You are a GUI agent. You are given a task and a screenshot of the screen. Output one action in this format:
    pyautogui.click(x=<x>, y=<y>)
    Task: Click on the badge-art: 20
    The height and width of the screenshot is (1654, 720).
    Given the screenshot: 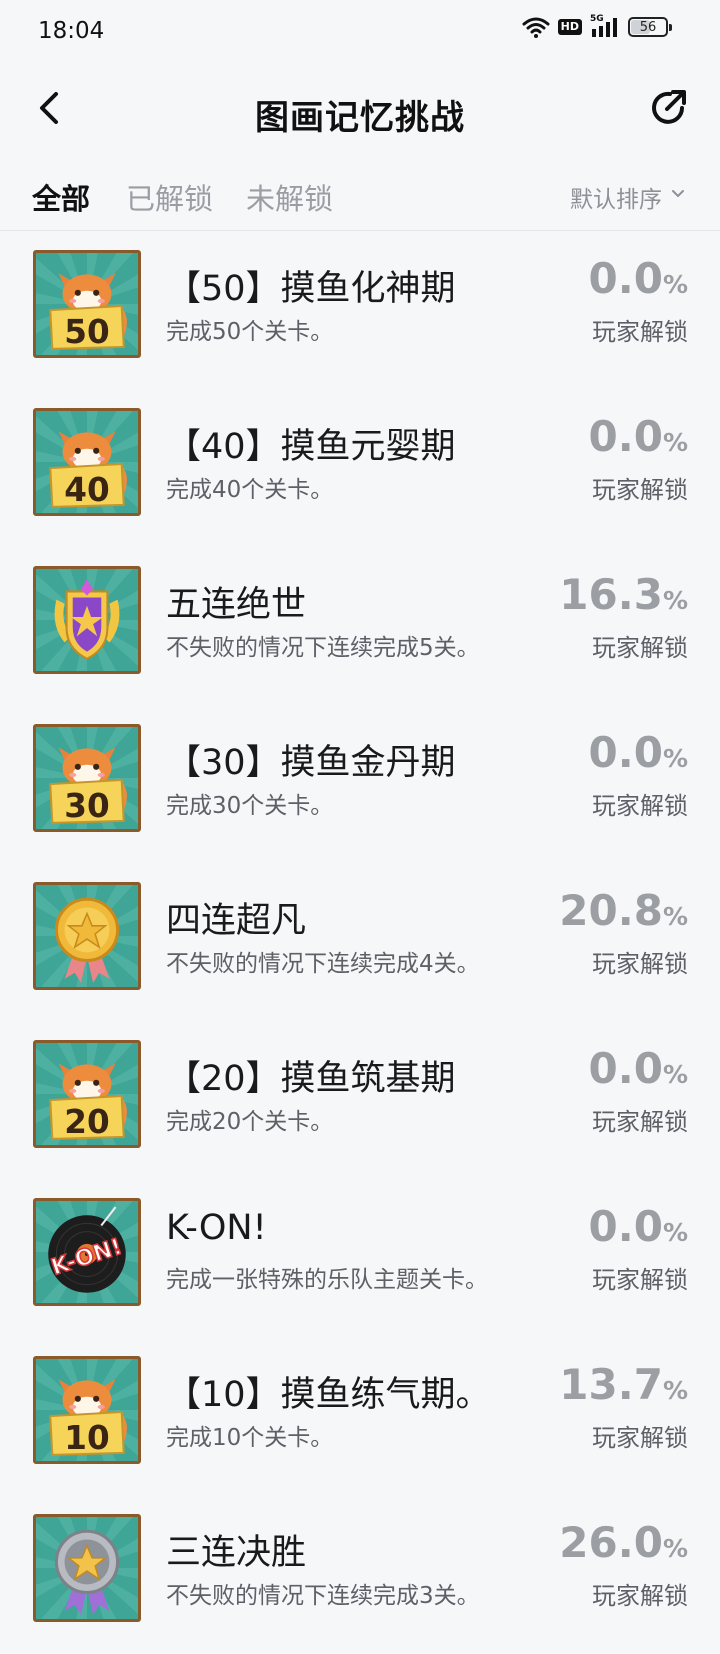 What is the action you would take?
    pyautogui.click(x=87, y=1094)
    